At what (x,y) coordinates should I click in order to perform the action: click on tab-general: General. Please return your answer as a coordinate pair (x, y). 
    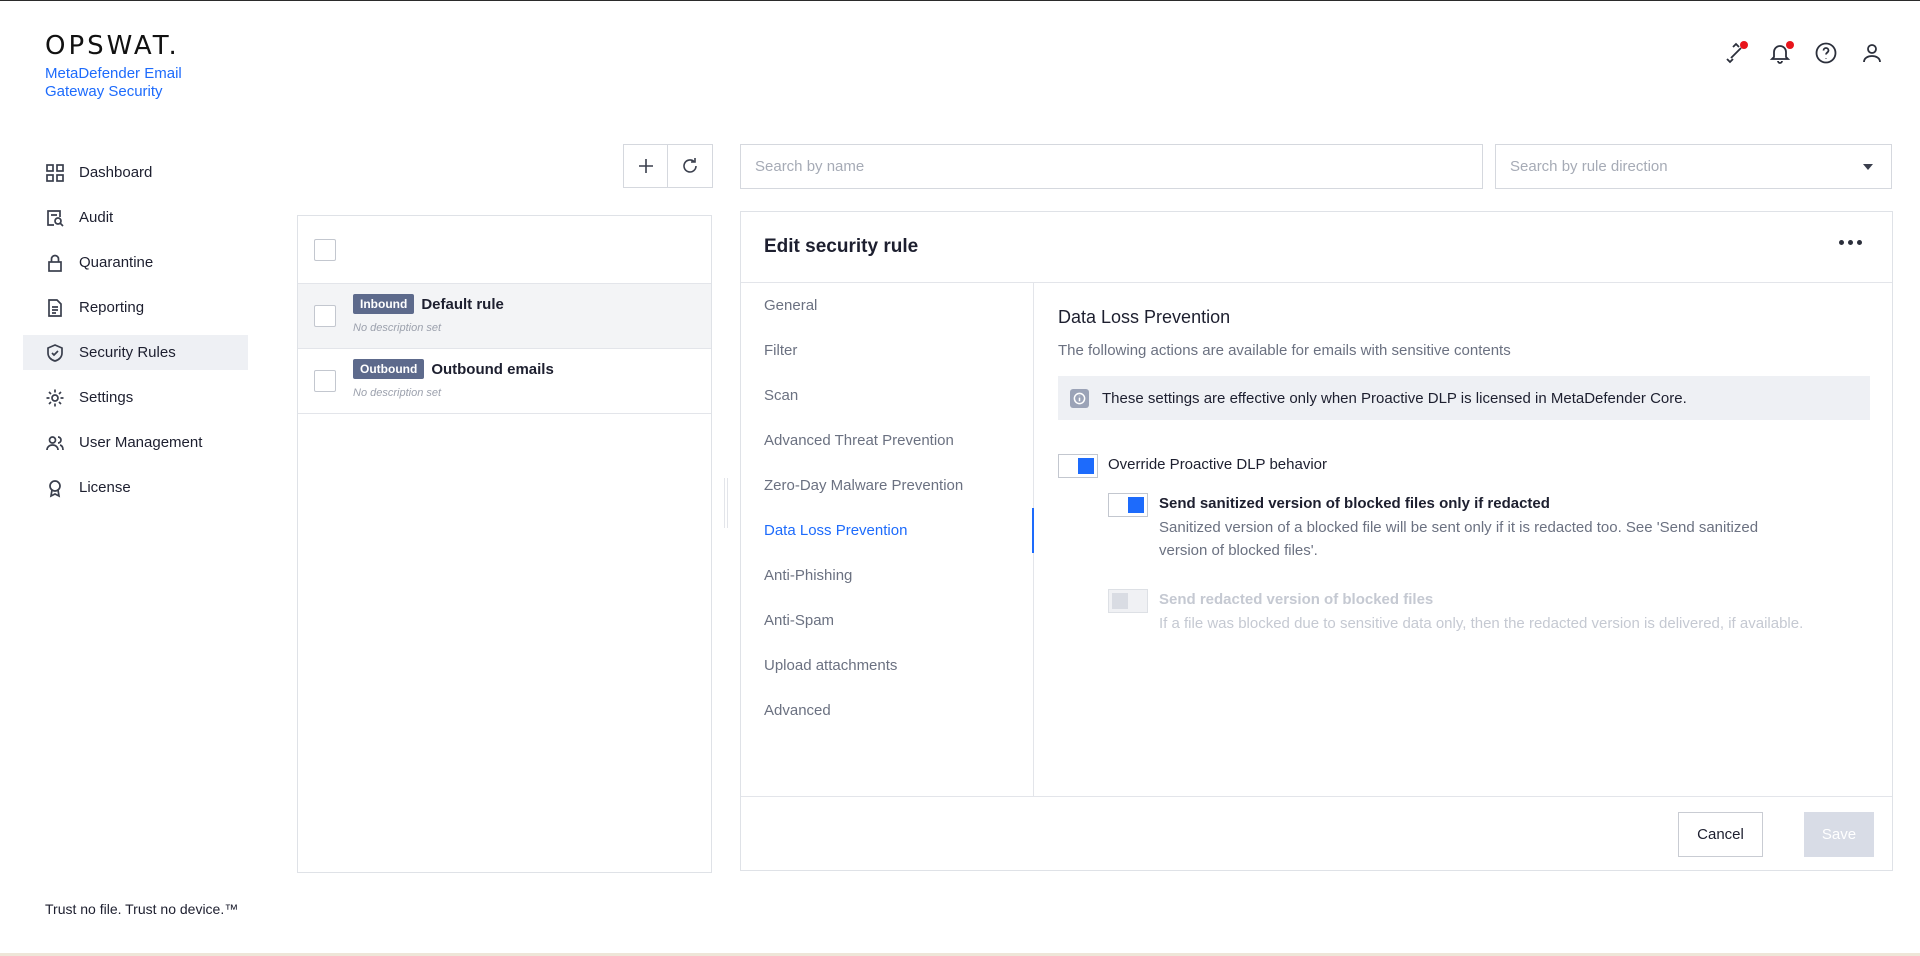
    Looking at the image, I should click on (887, 305).